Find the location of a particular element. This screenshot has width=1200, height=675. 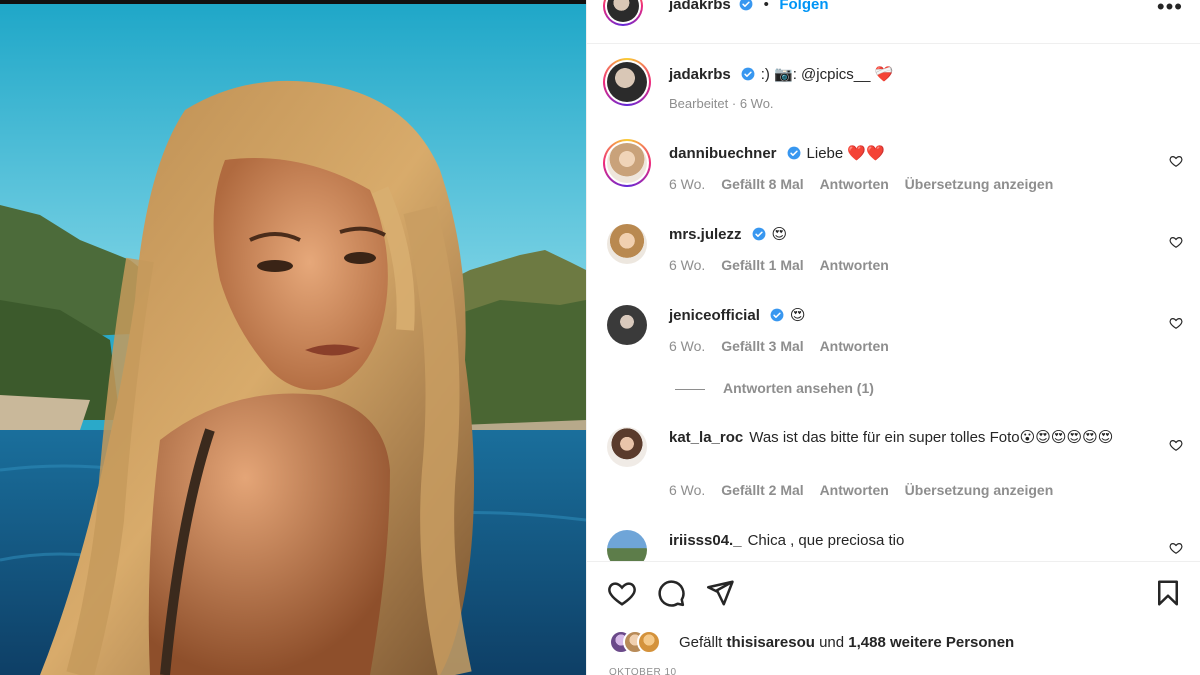

likes-user-link: thisisaresou is located at coordinates (771, 642).